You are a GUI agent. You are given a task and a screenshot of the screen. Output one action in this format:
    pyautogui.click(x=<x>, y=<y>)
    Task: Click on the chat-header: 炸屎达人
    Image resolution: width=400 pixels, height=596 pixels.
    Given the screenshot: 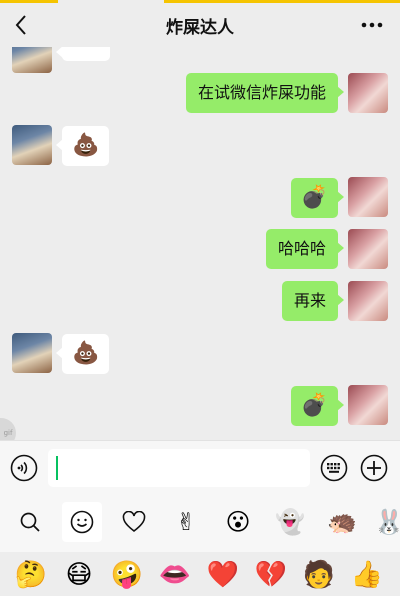 What is the action you would take?
    pyautogui.click(x=200, y=25)
    